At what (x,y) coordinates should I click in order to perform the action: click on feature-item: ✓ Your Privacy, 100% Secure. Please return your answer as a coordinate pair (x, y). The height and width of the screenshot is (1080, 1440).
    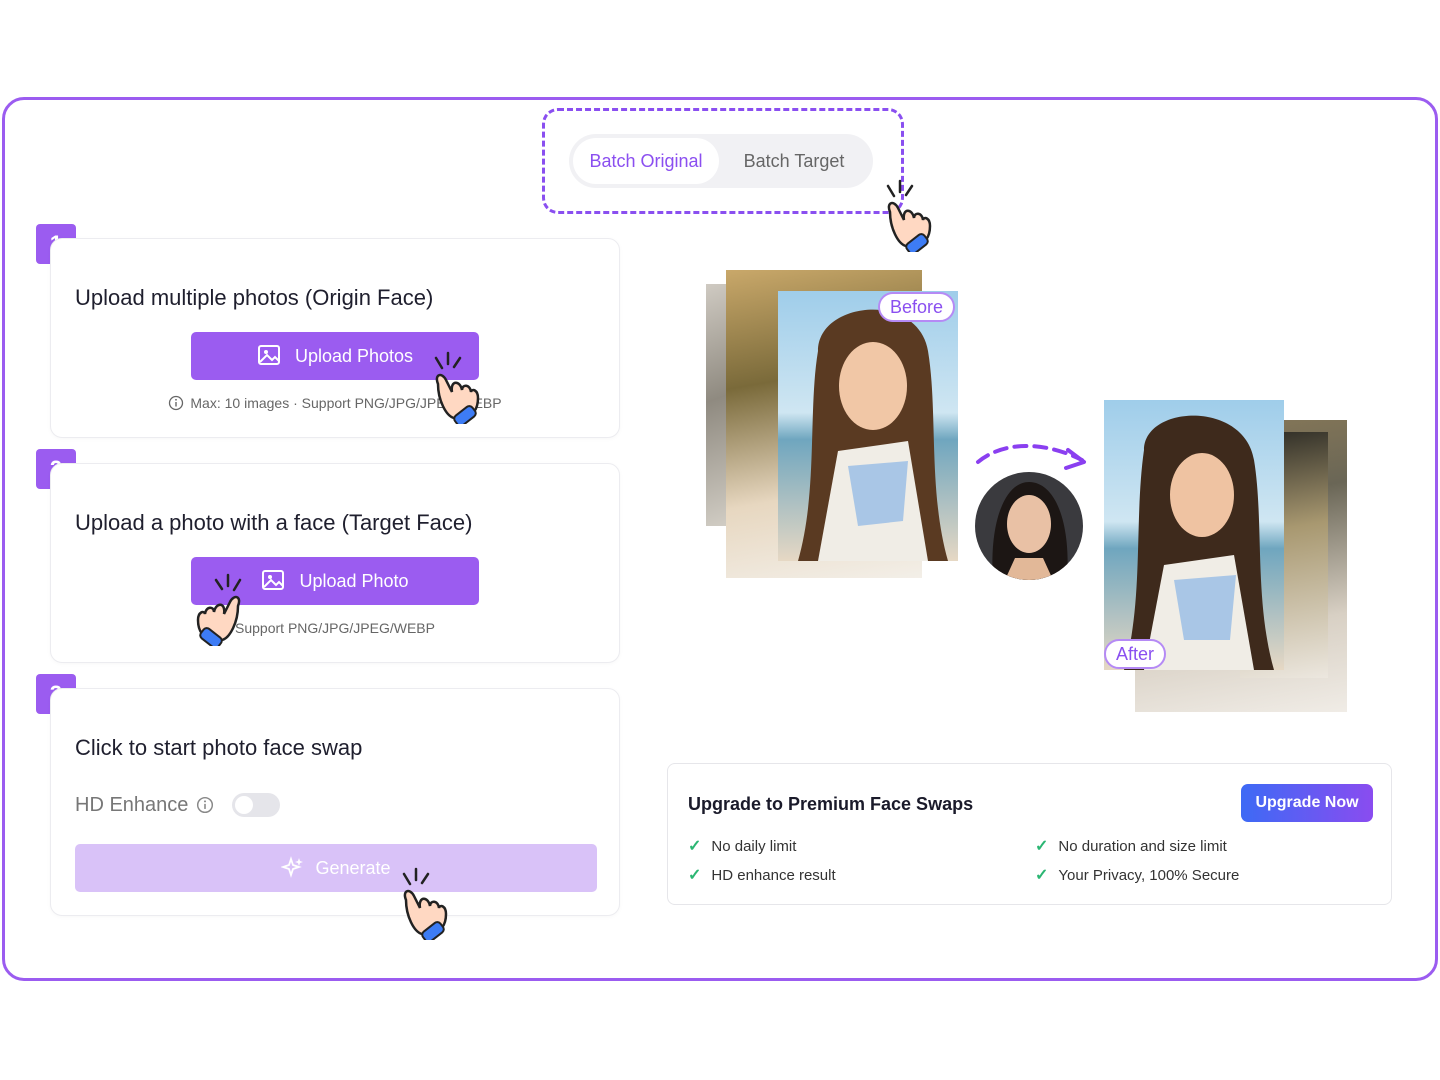
    Looking at the image, I should click on (1137, 875).